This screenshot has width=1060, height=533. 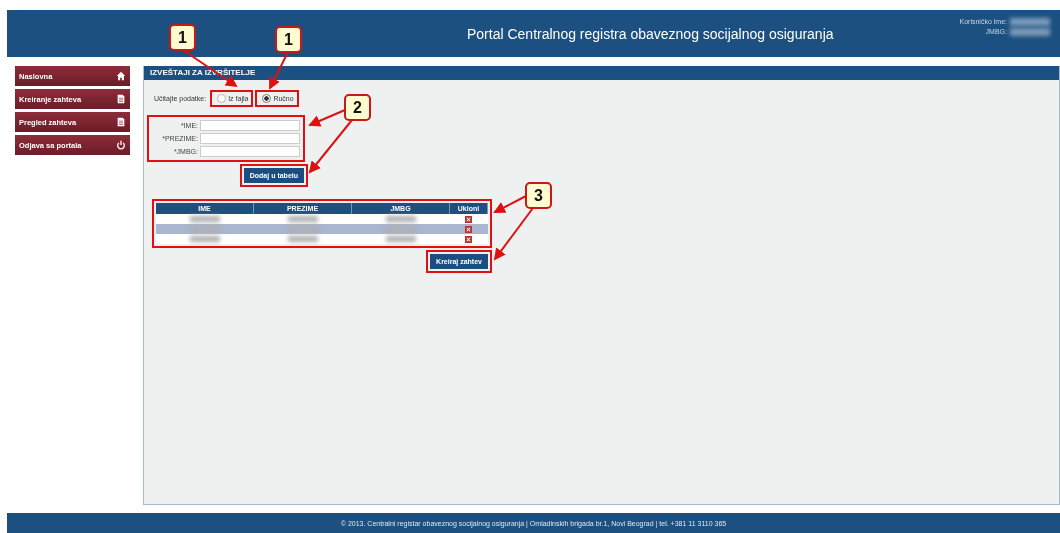 I want to click on callout-arrow, so click(x=513, y=228).